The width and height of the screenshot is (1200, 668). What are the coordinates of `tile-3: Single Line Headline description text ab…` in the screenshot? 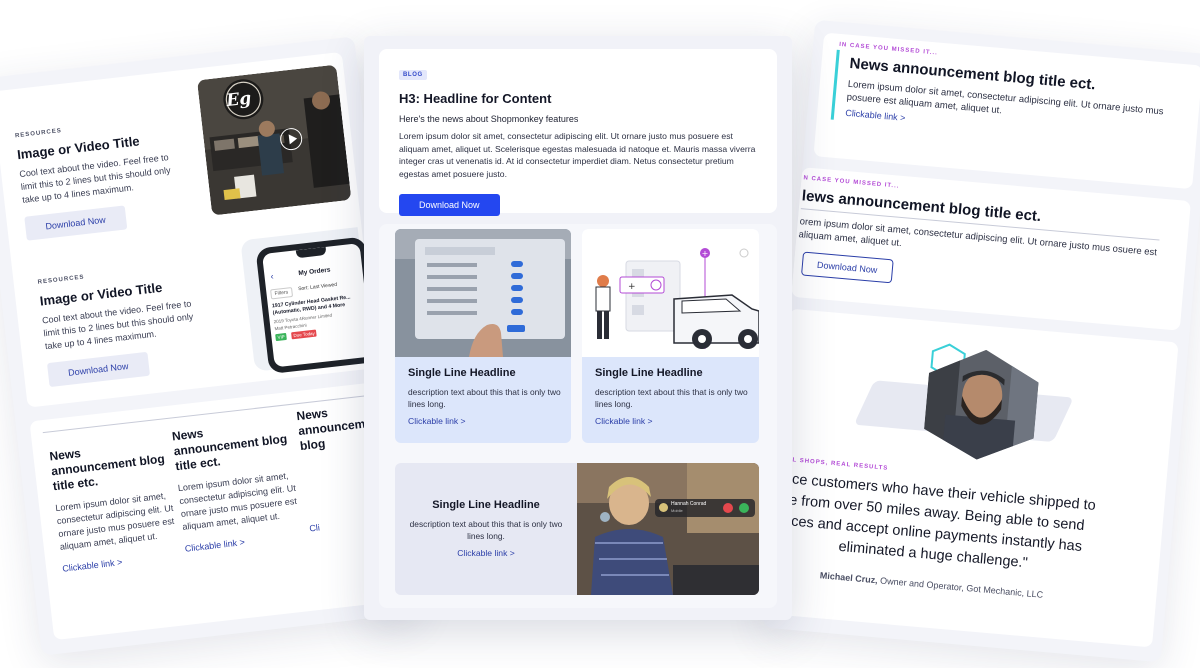 It's located at (577, 529).